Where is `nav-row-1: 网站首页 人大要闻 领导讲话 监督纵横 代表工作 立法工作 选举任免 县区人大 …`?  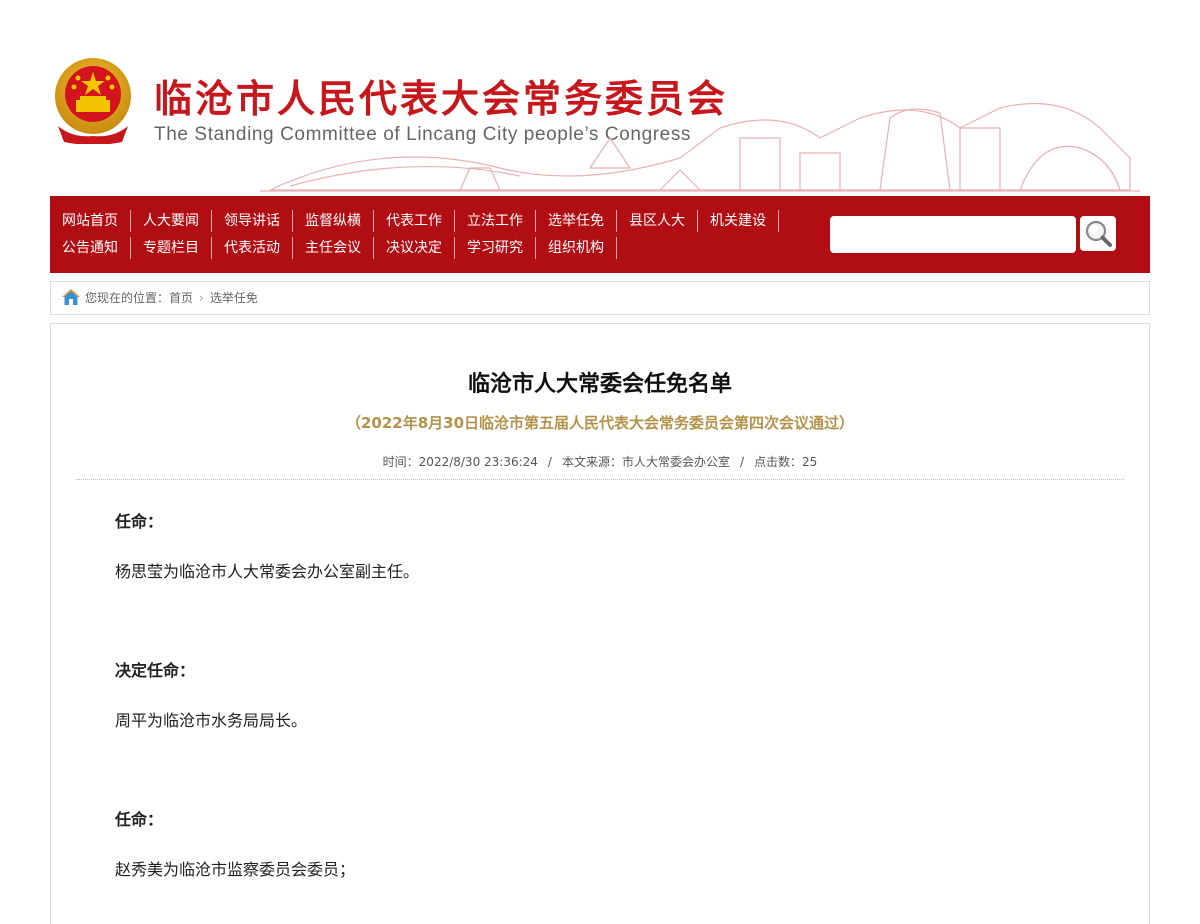
nav-row-1: 网站首页 人大要闻 领导讲话 监督纵横 代表工作 立法工作 选举任免 县区人大 … is located at coordinates (414, 221).